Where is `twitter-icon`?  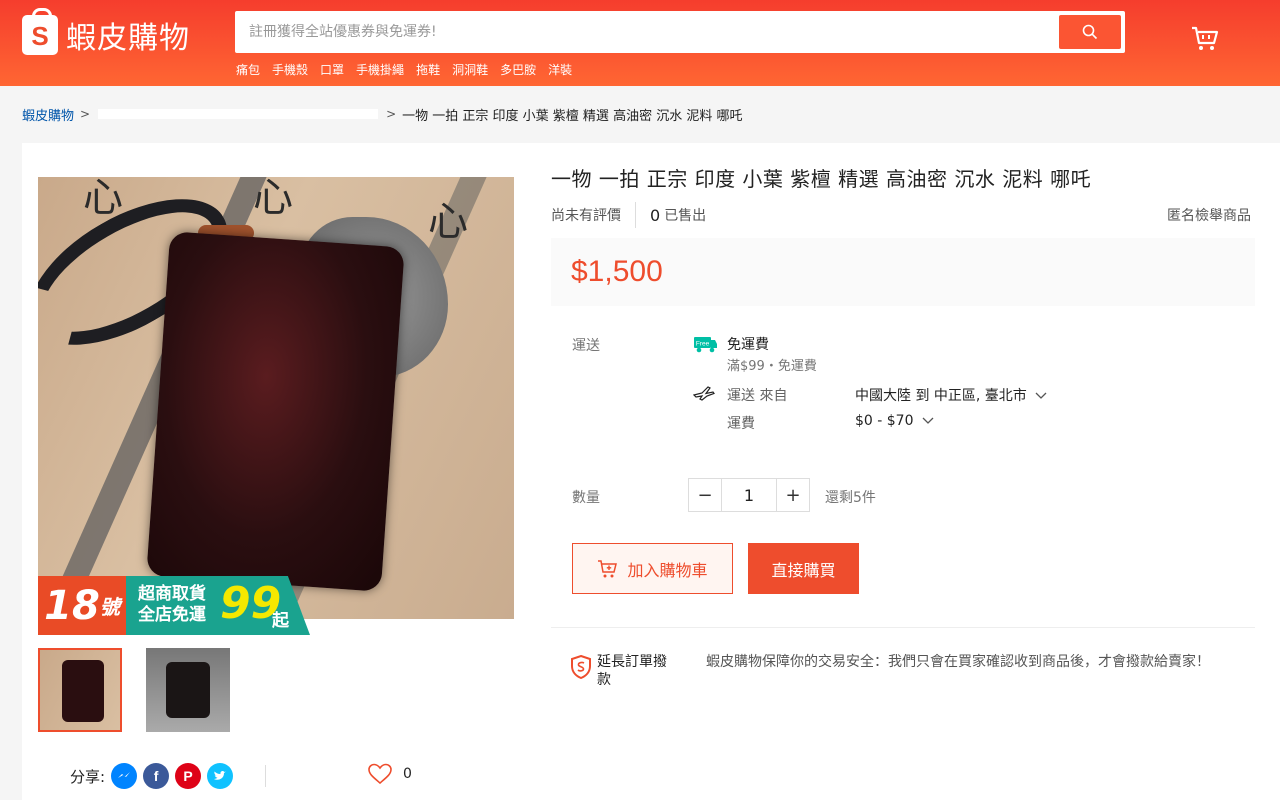
twitter-icon is located at coordinates (220, 776).